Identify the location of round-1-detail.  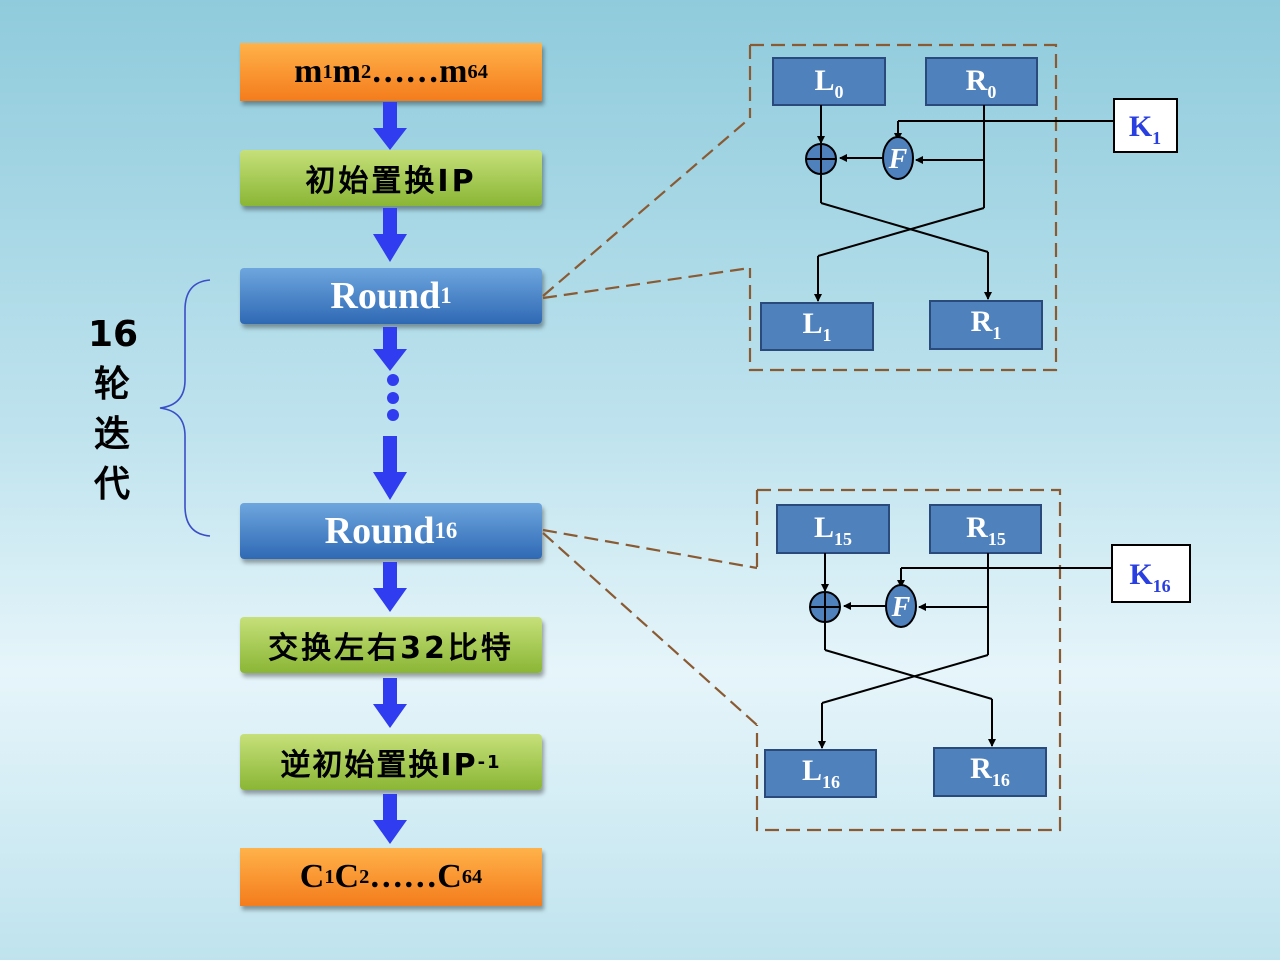
(969, 204).